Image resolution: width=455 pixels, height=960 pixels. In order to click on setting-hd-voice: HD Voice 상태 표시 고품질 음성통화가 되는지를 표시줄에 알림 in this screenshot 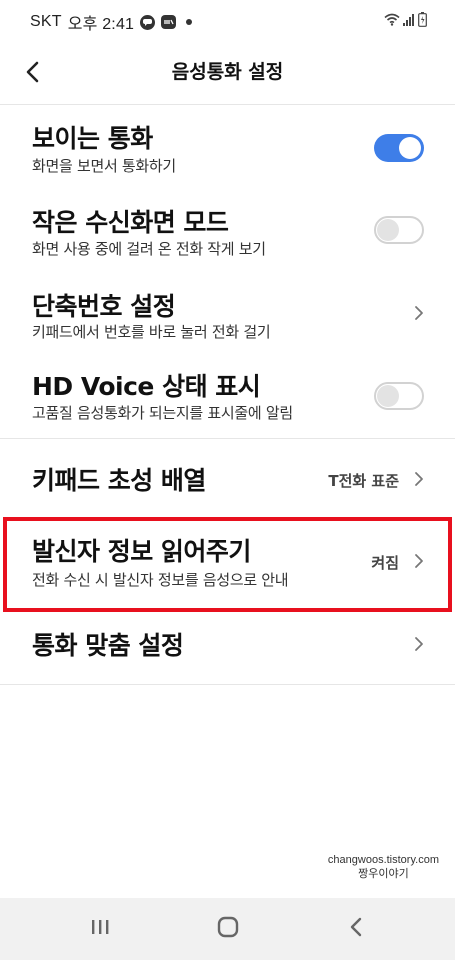, I will do `click(227, 399)`.